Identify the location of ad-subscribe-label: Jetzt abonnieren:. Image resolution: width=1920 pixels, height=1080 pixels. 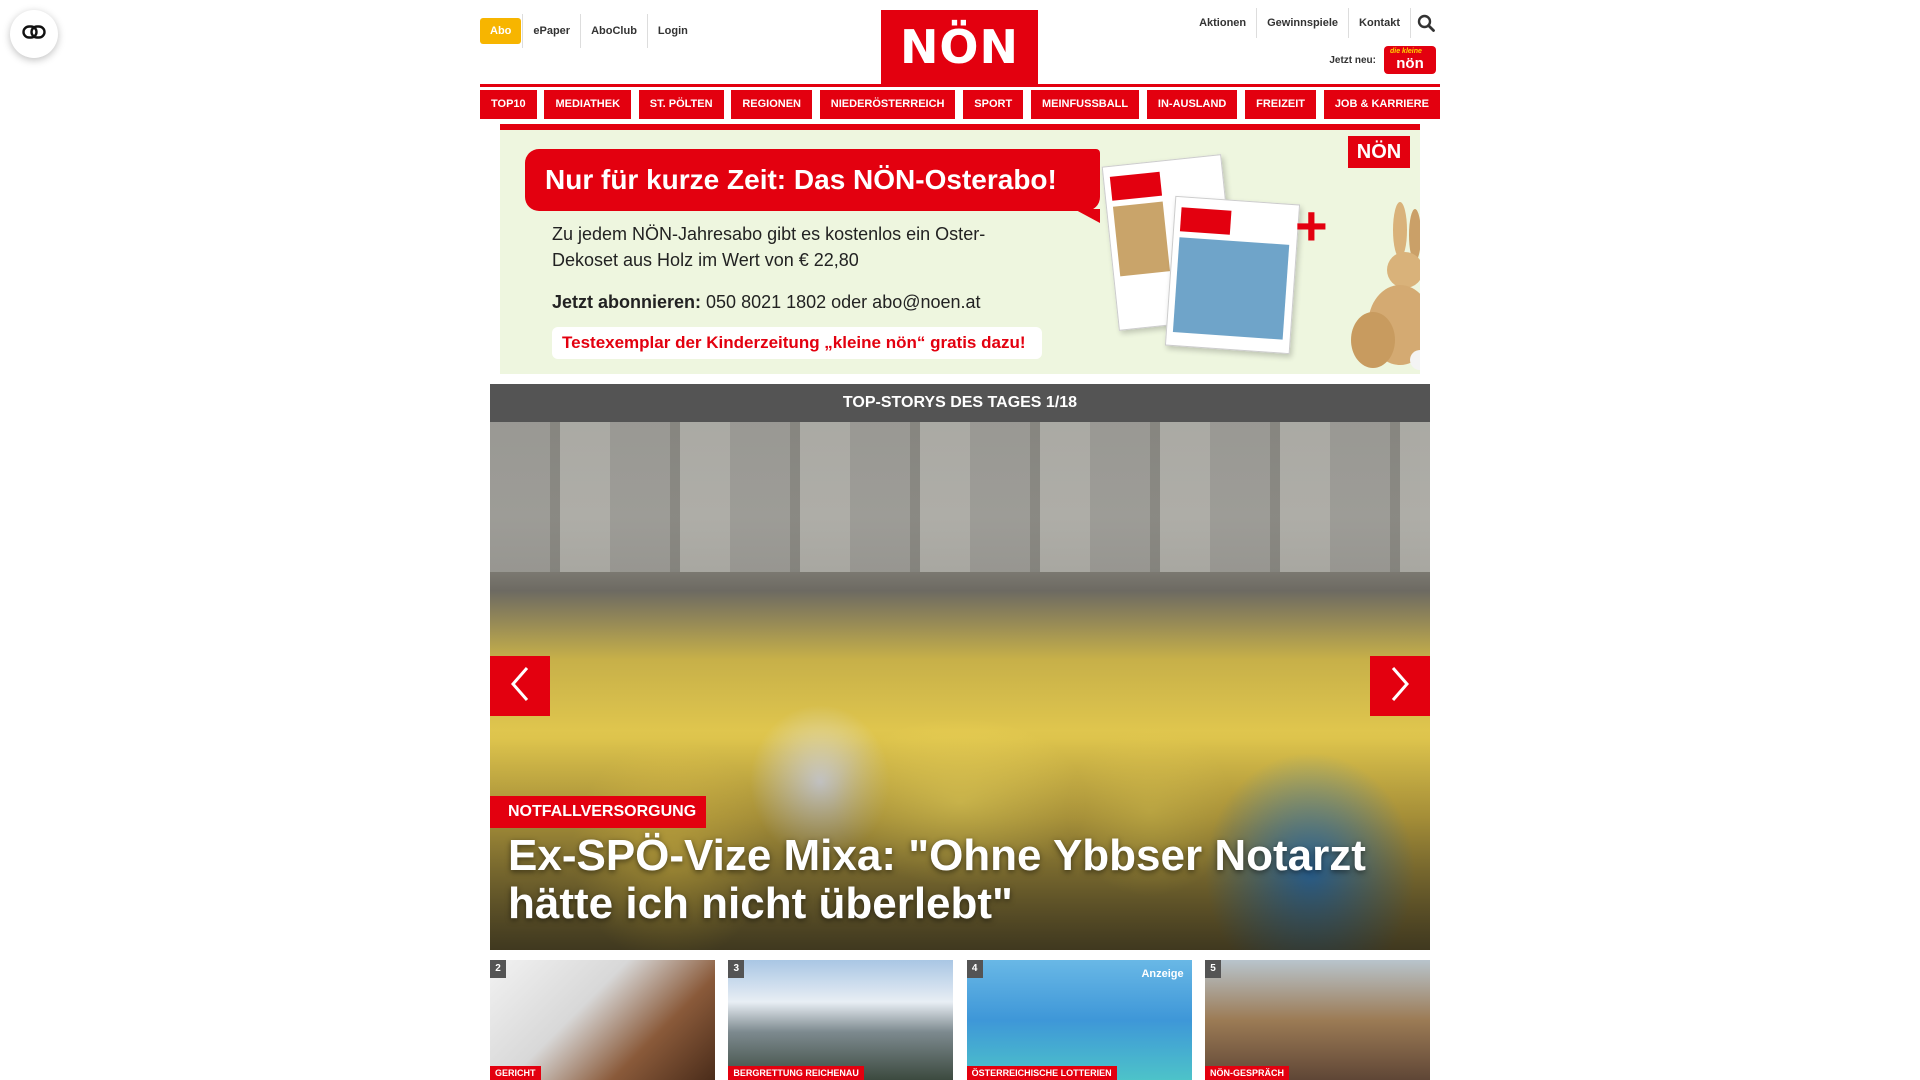
(627, 302).